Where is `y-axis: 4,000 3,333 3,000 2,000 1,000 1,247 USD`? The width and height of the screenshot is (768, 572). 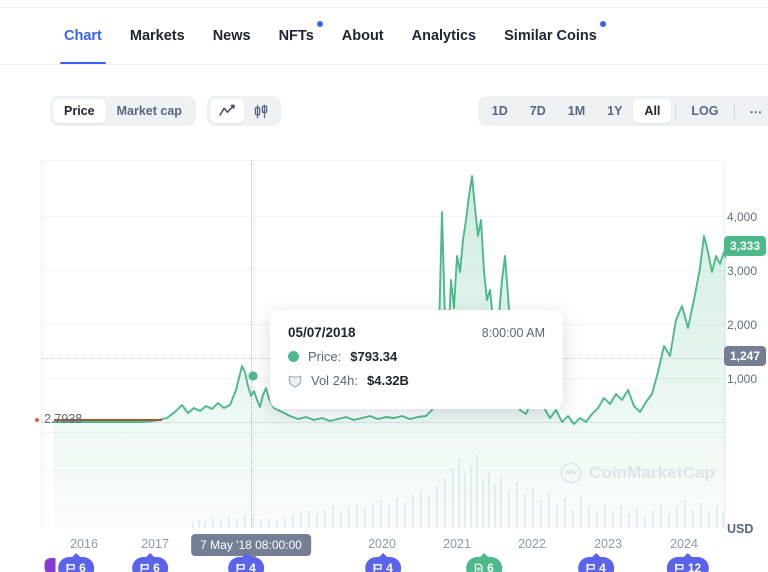
y-axis: 4,000 3,333 3,000 2,000 1,000 1,247 USD is located at coordinates (746, 350).